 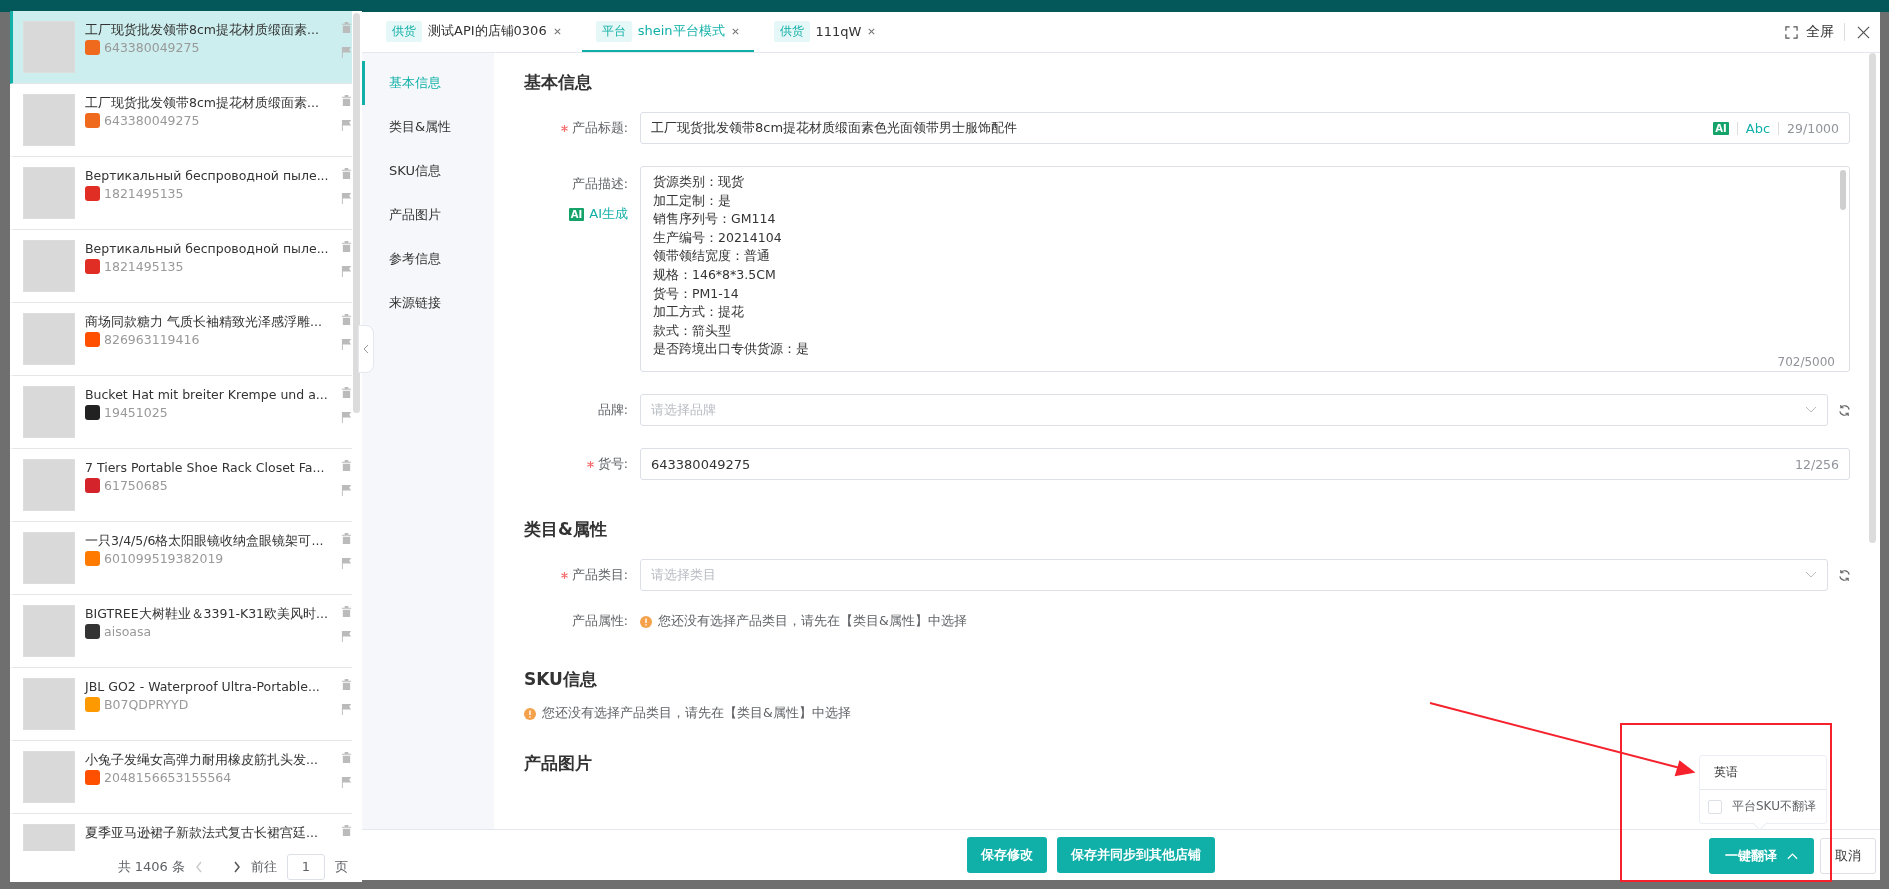 I want to click on product-list-item: 7 Tiers Portable Shoe Rack Closet Fa... 61750685, so click(x=181, y=485).